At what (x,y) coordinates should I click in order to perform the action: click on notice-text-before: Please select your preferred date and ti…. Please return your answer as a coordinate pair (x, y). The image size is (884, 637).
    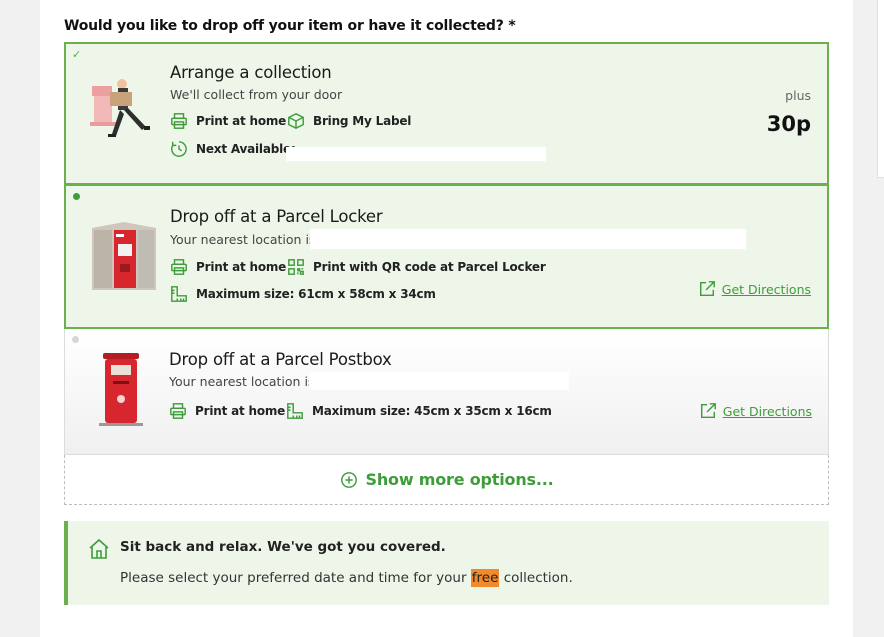
    Looking at the image, I should click on (295, 578).